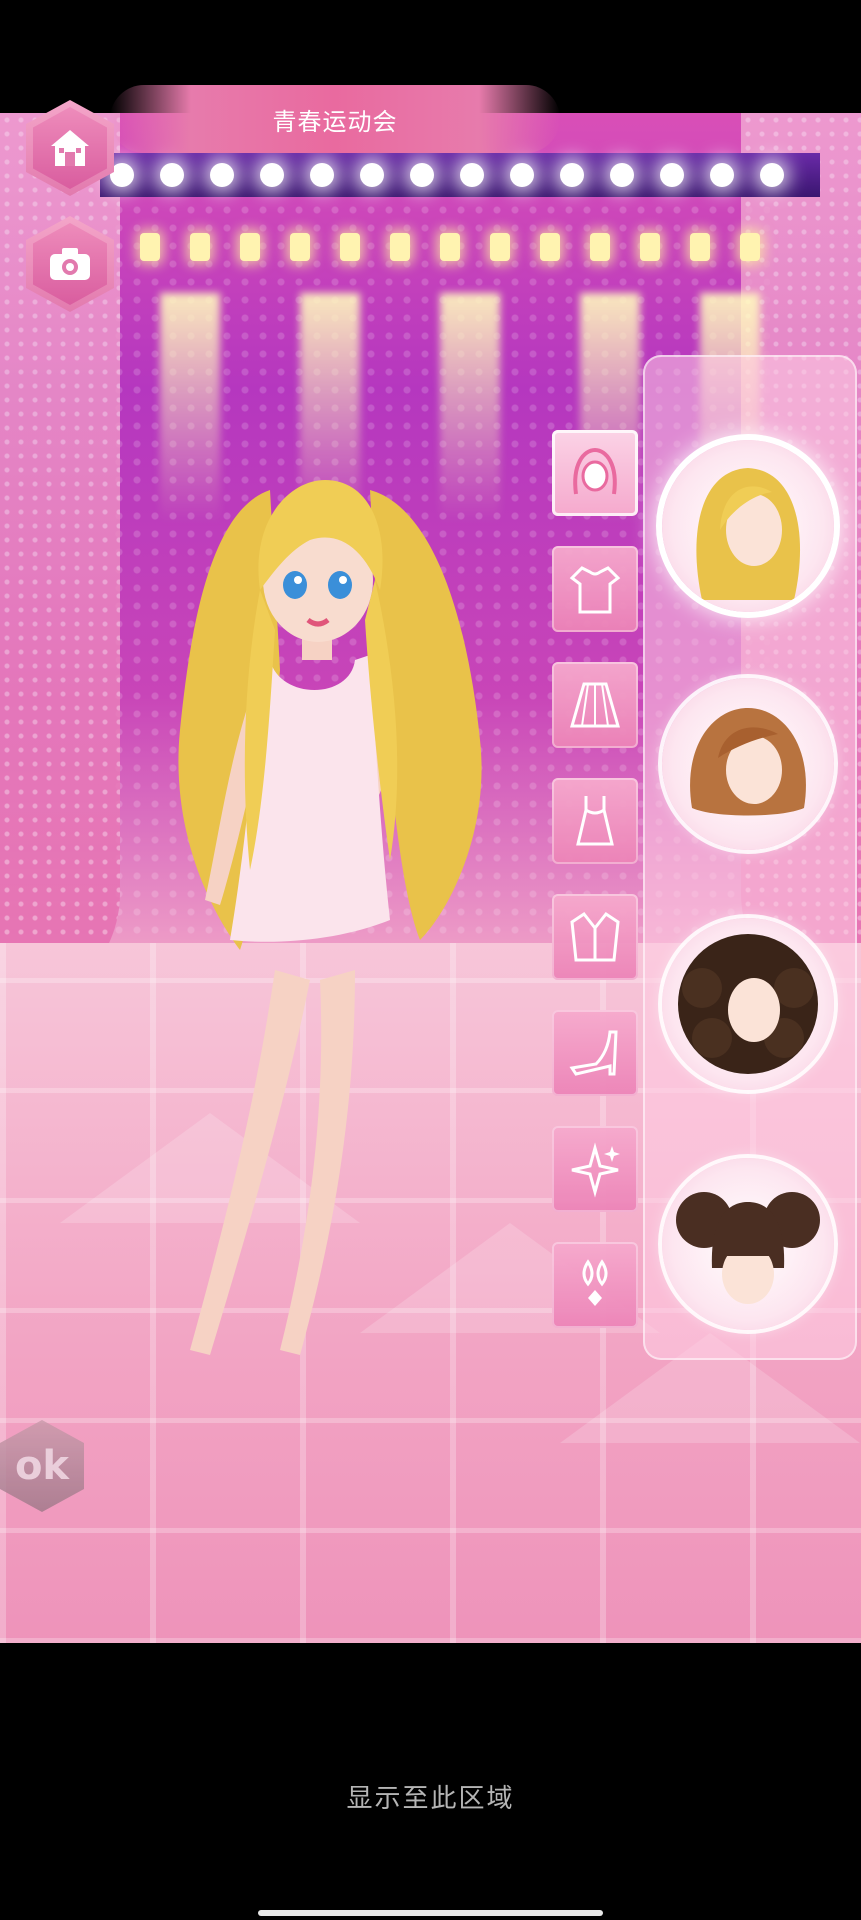 The width and height of the screenshot is (861, 1920). What do you see at coordinates (250, 1162) in the screenshot?
I see `left-leg` at bounding box center [250, 1162].